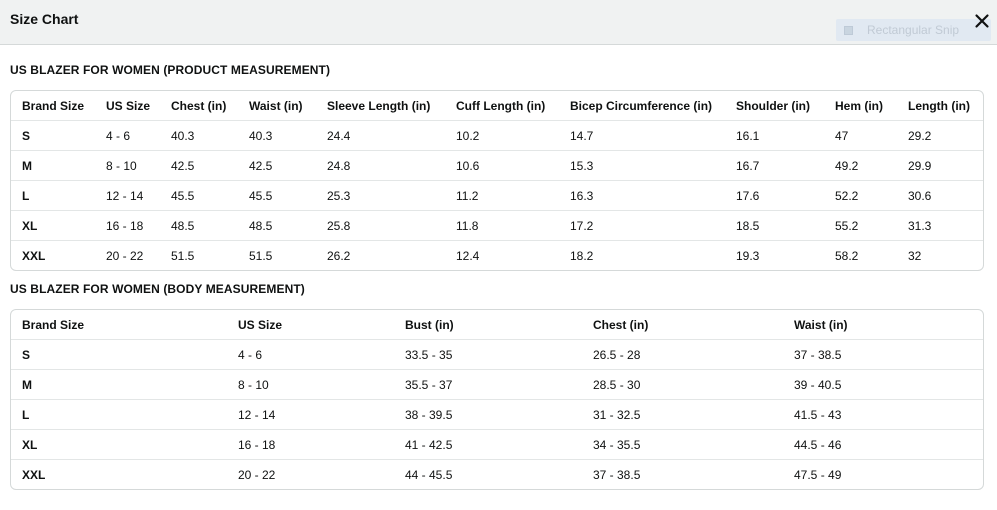 The image size is (997, 510). Describe the element at coordinates (642, 165) in the screenshot. I see `table-cell: 15.3` at that location.